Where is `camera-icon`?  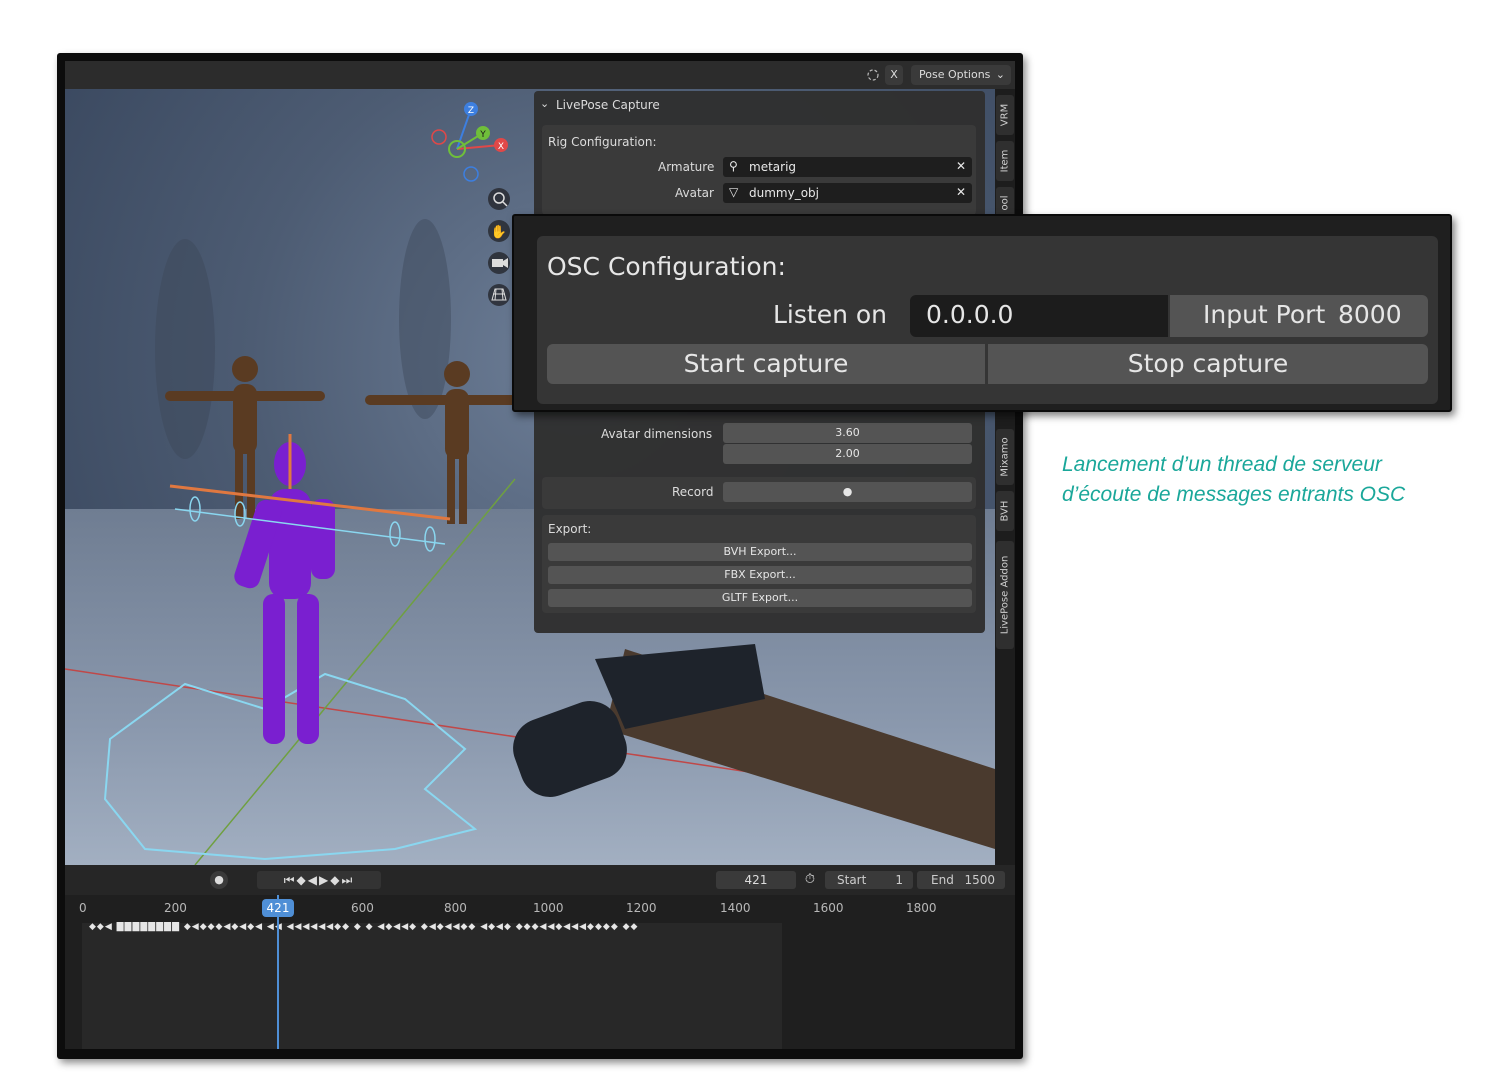
camera-icon is located at coordinates (499, 263).